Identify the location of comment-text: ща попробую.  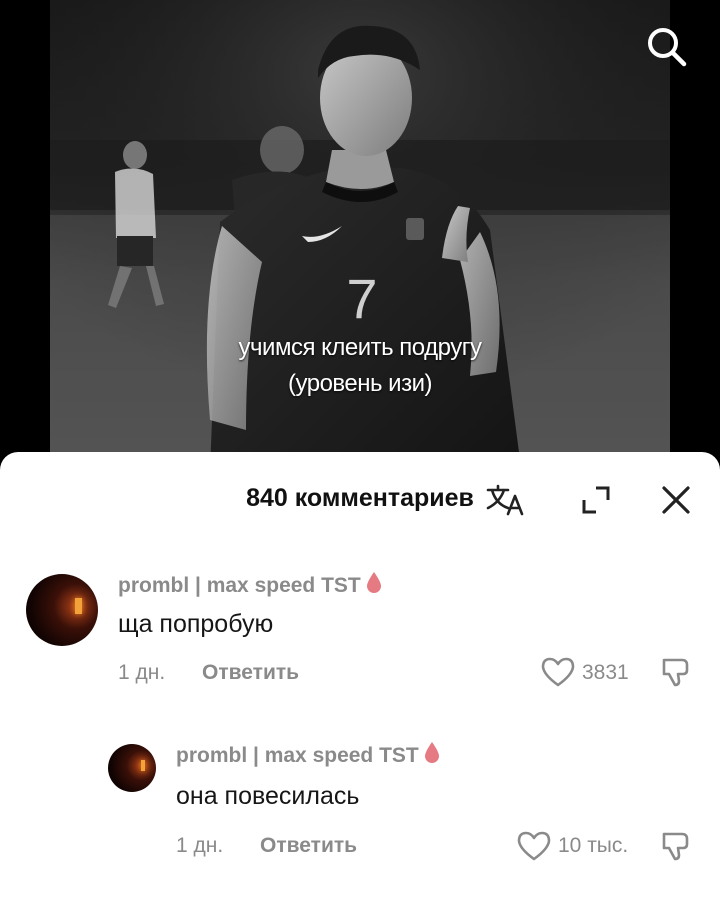
(196, 624).